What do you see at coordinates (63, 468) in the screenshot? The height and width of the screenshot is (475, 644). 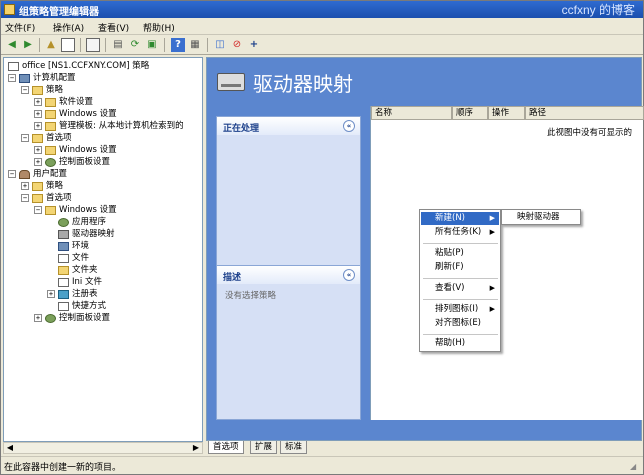 I see `status-text: 在此容器中创建一新的项目。` at bounding box center [63, 468].